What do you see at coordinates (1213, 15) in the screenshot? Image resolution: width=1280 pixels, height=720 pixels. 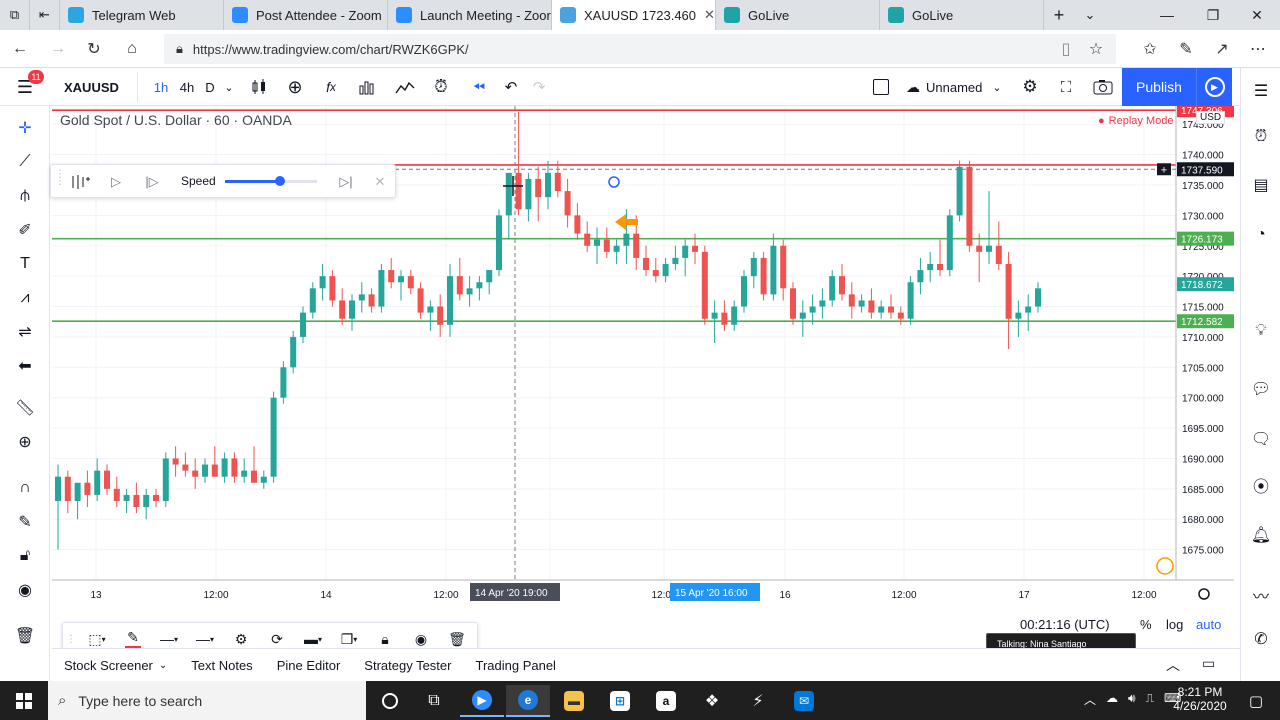 I see `maximize-button: ❐` at bounding box center [1213, 15].